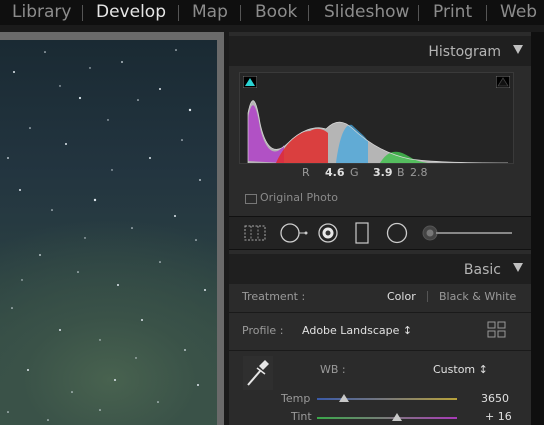 The width and height of the screenshot is (544, 425). I want to click on module-book: Book, so click(276, 12).